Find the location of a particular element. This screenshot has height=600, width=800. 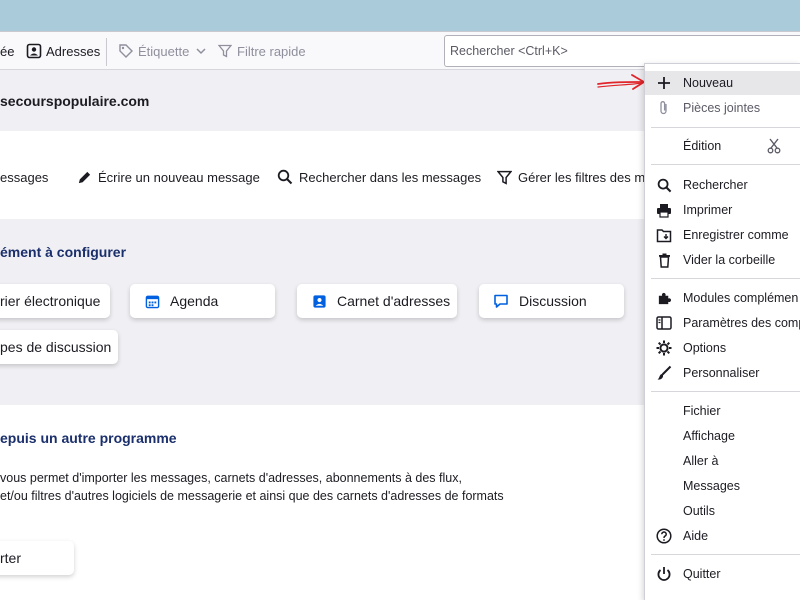

menu-item-label: Paramètres des comp is located at coordinates (741, 323).